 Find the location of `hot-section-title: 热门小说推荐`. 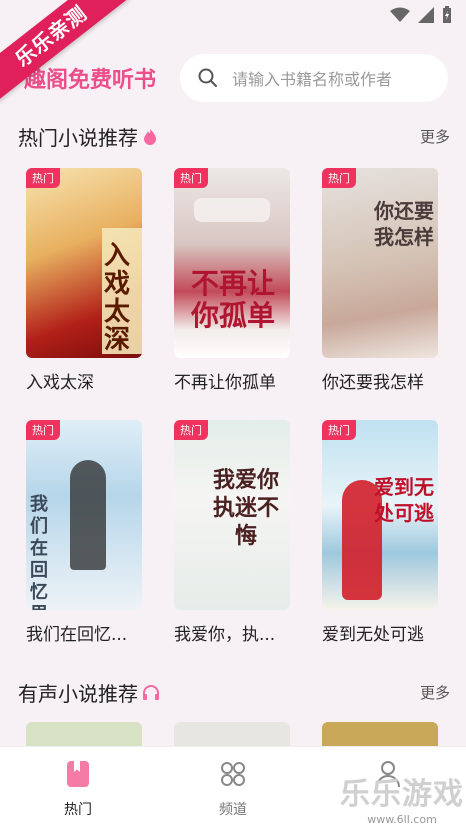

hot-section-title: 热门小说推荐 is located at coordinates (78, 138).